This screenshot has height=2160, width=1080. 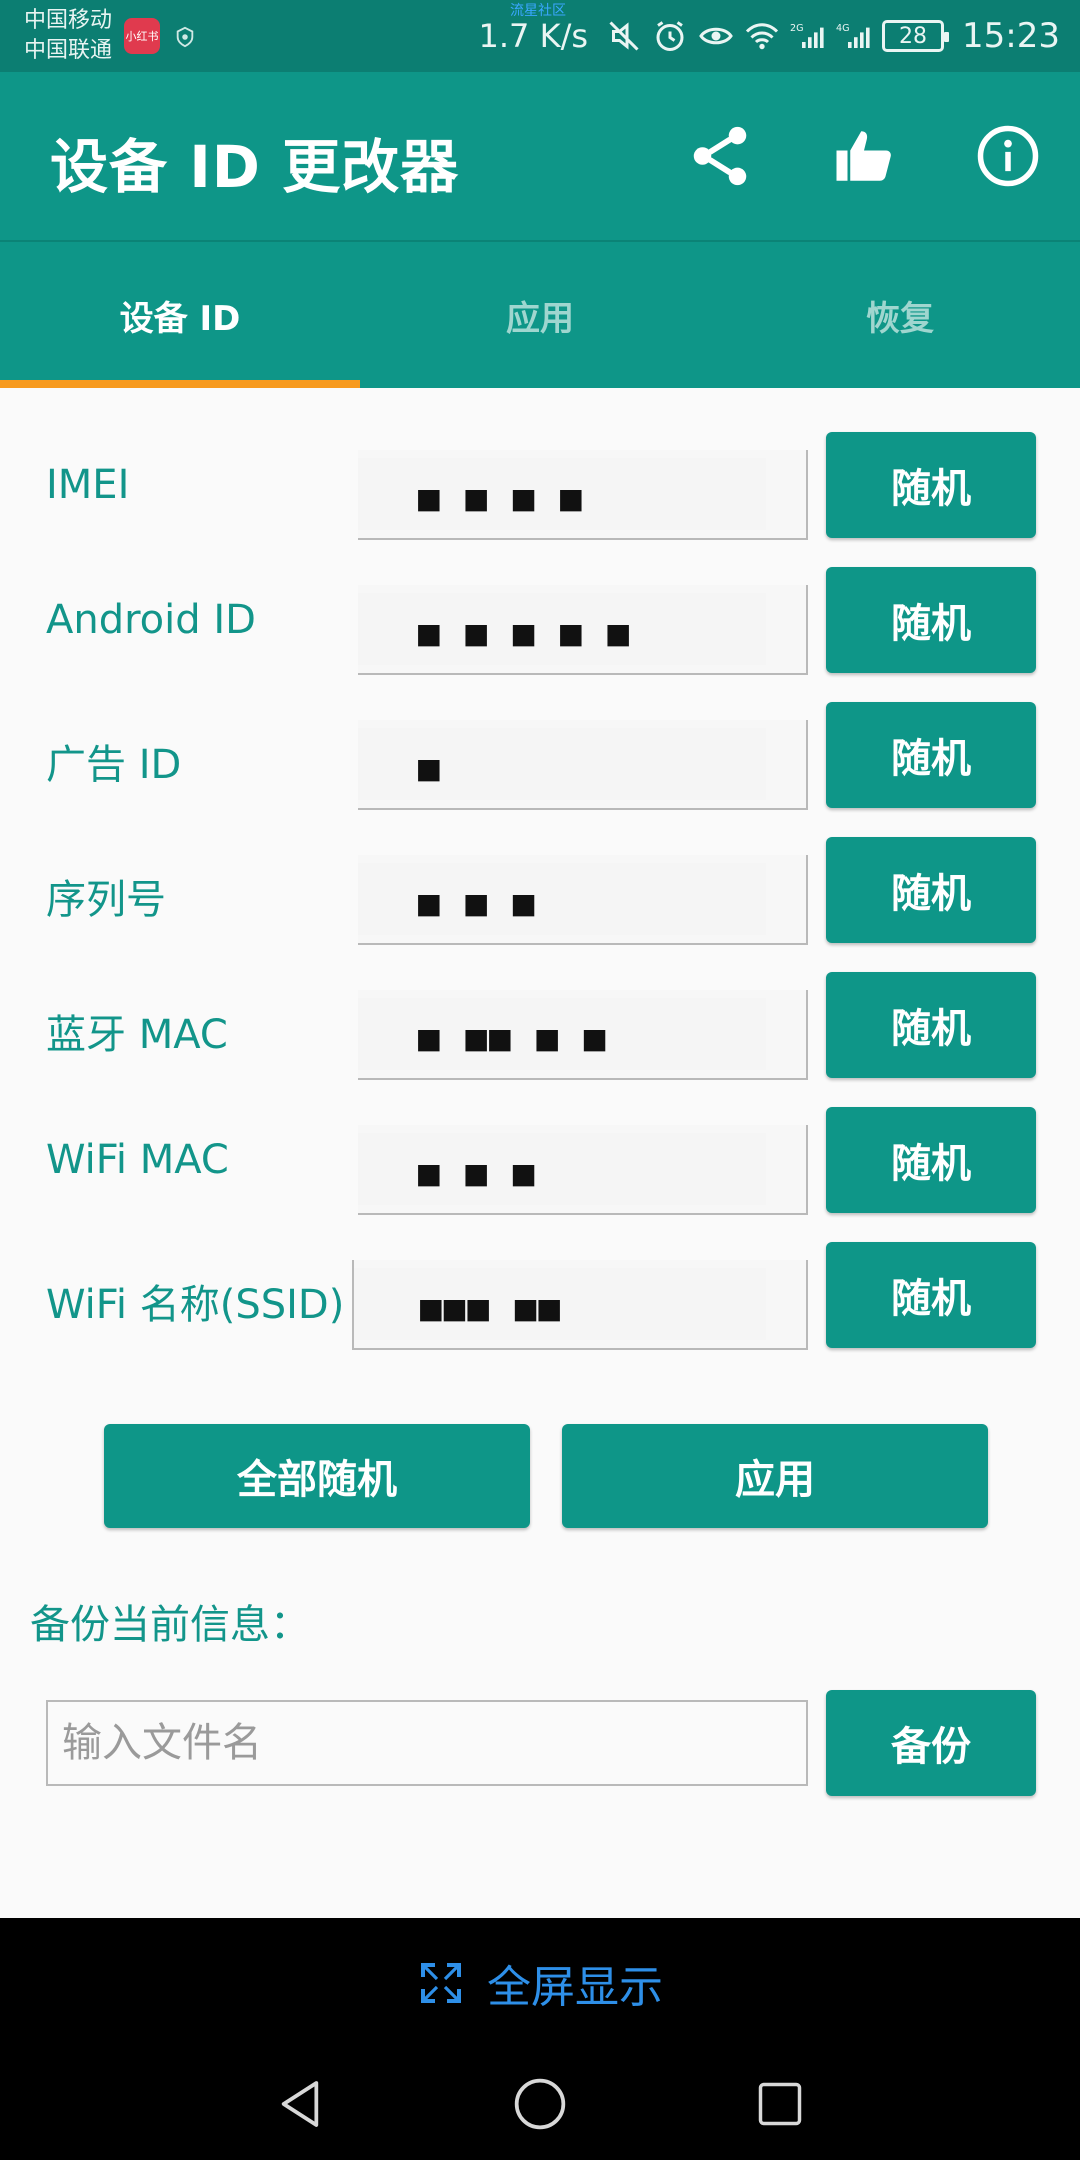 I want to click on app-bar: 设备 ID 更改器, so click(x=540, y=156).